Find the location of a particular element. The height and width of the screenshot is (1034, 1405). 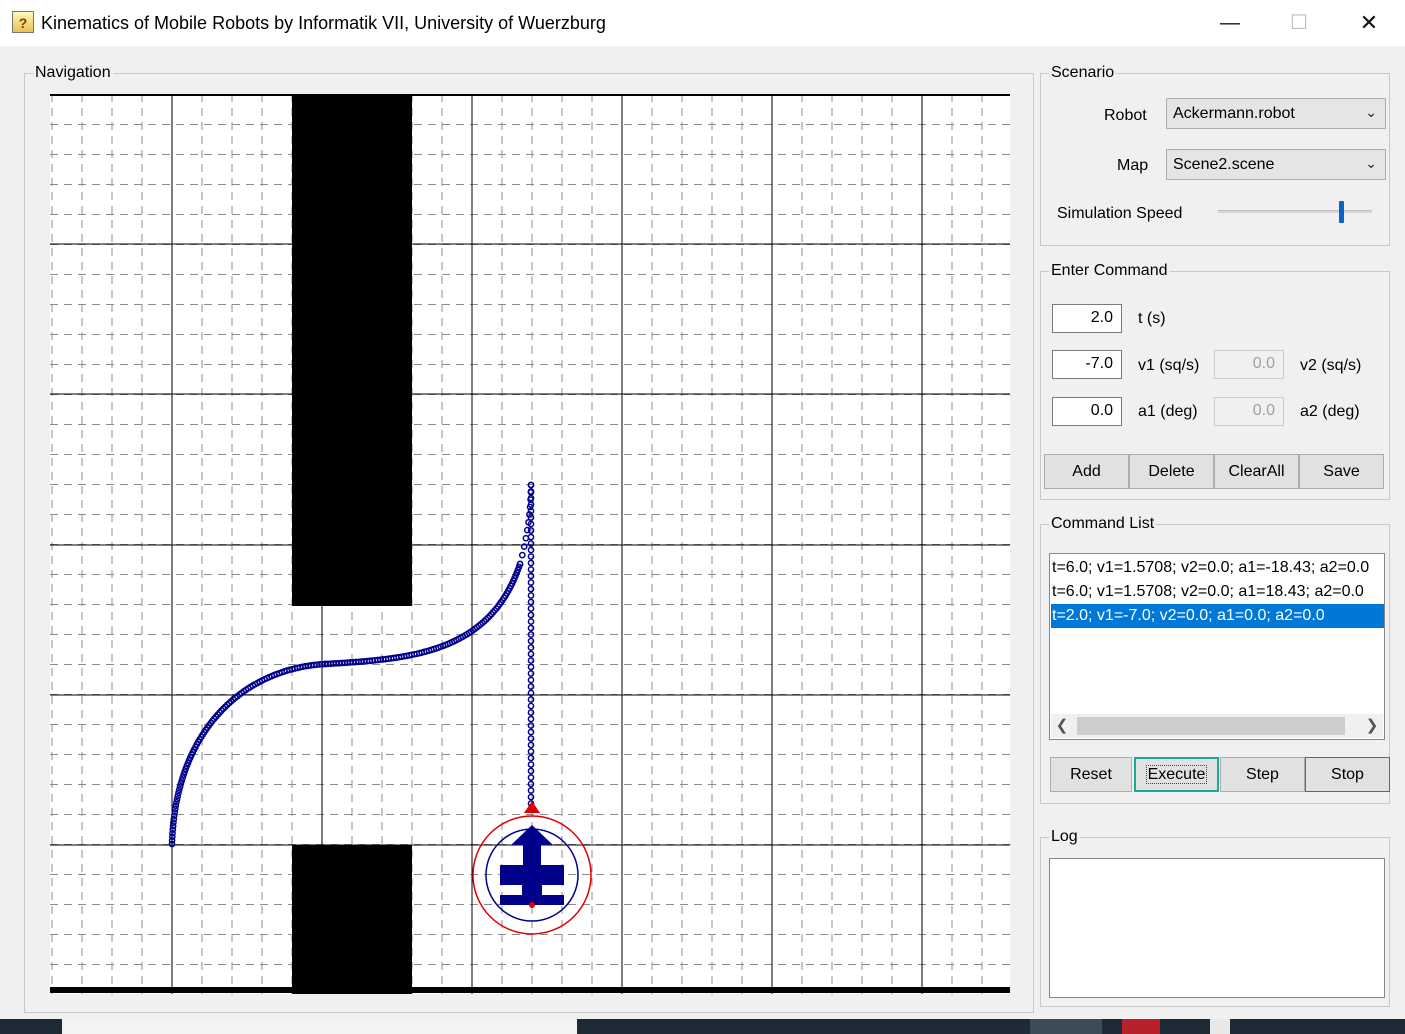

robot is located at coordinates (532, 868).